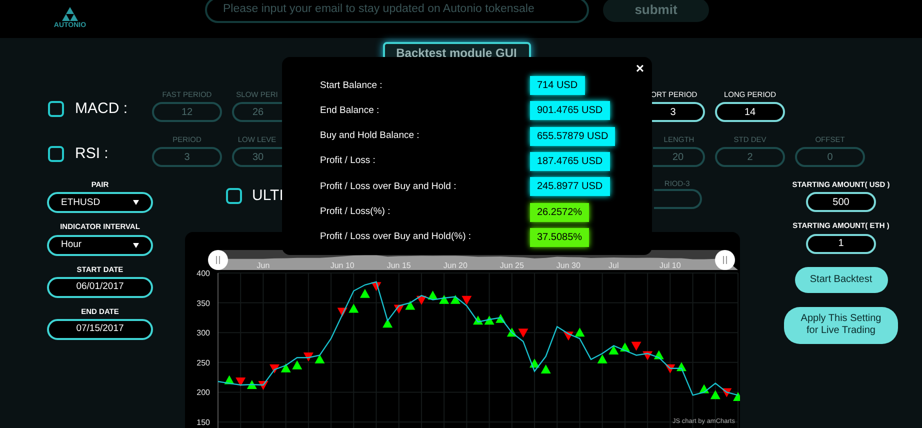  I want to click on result-value: 37.5085%, so click(560, 237).